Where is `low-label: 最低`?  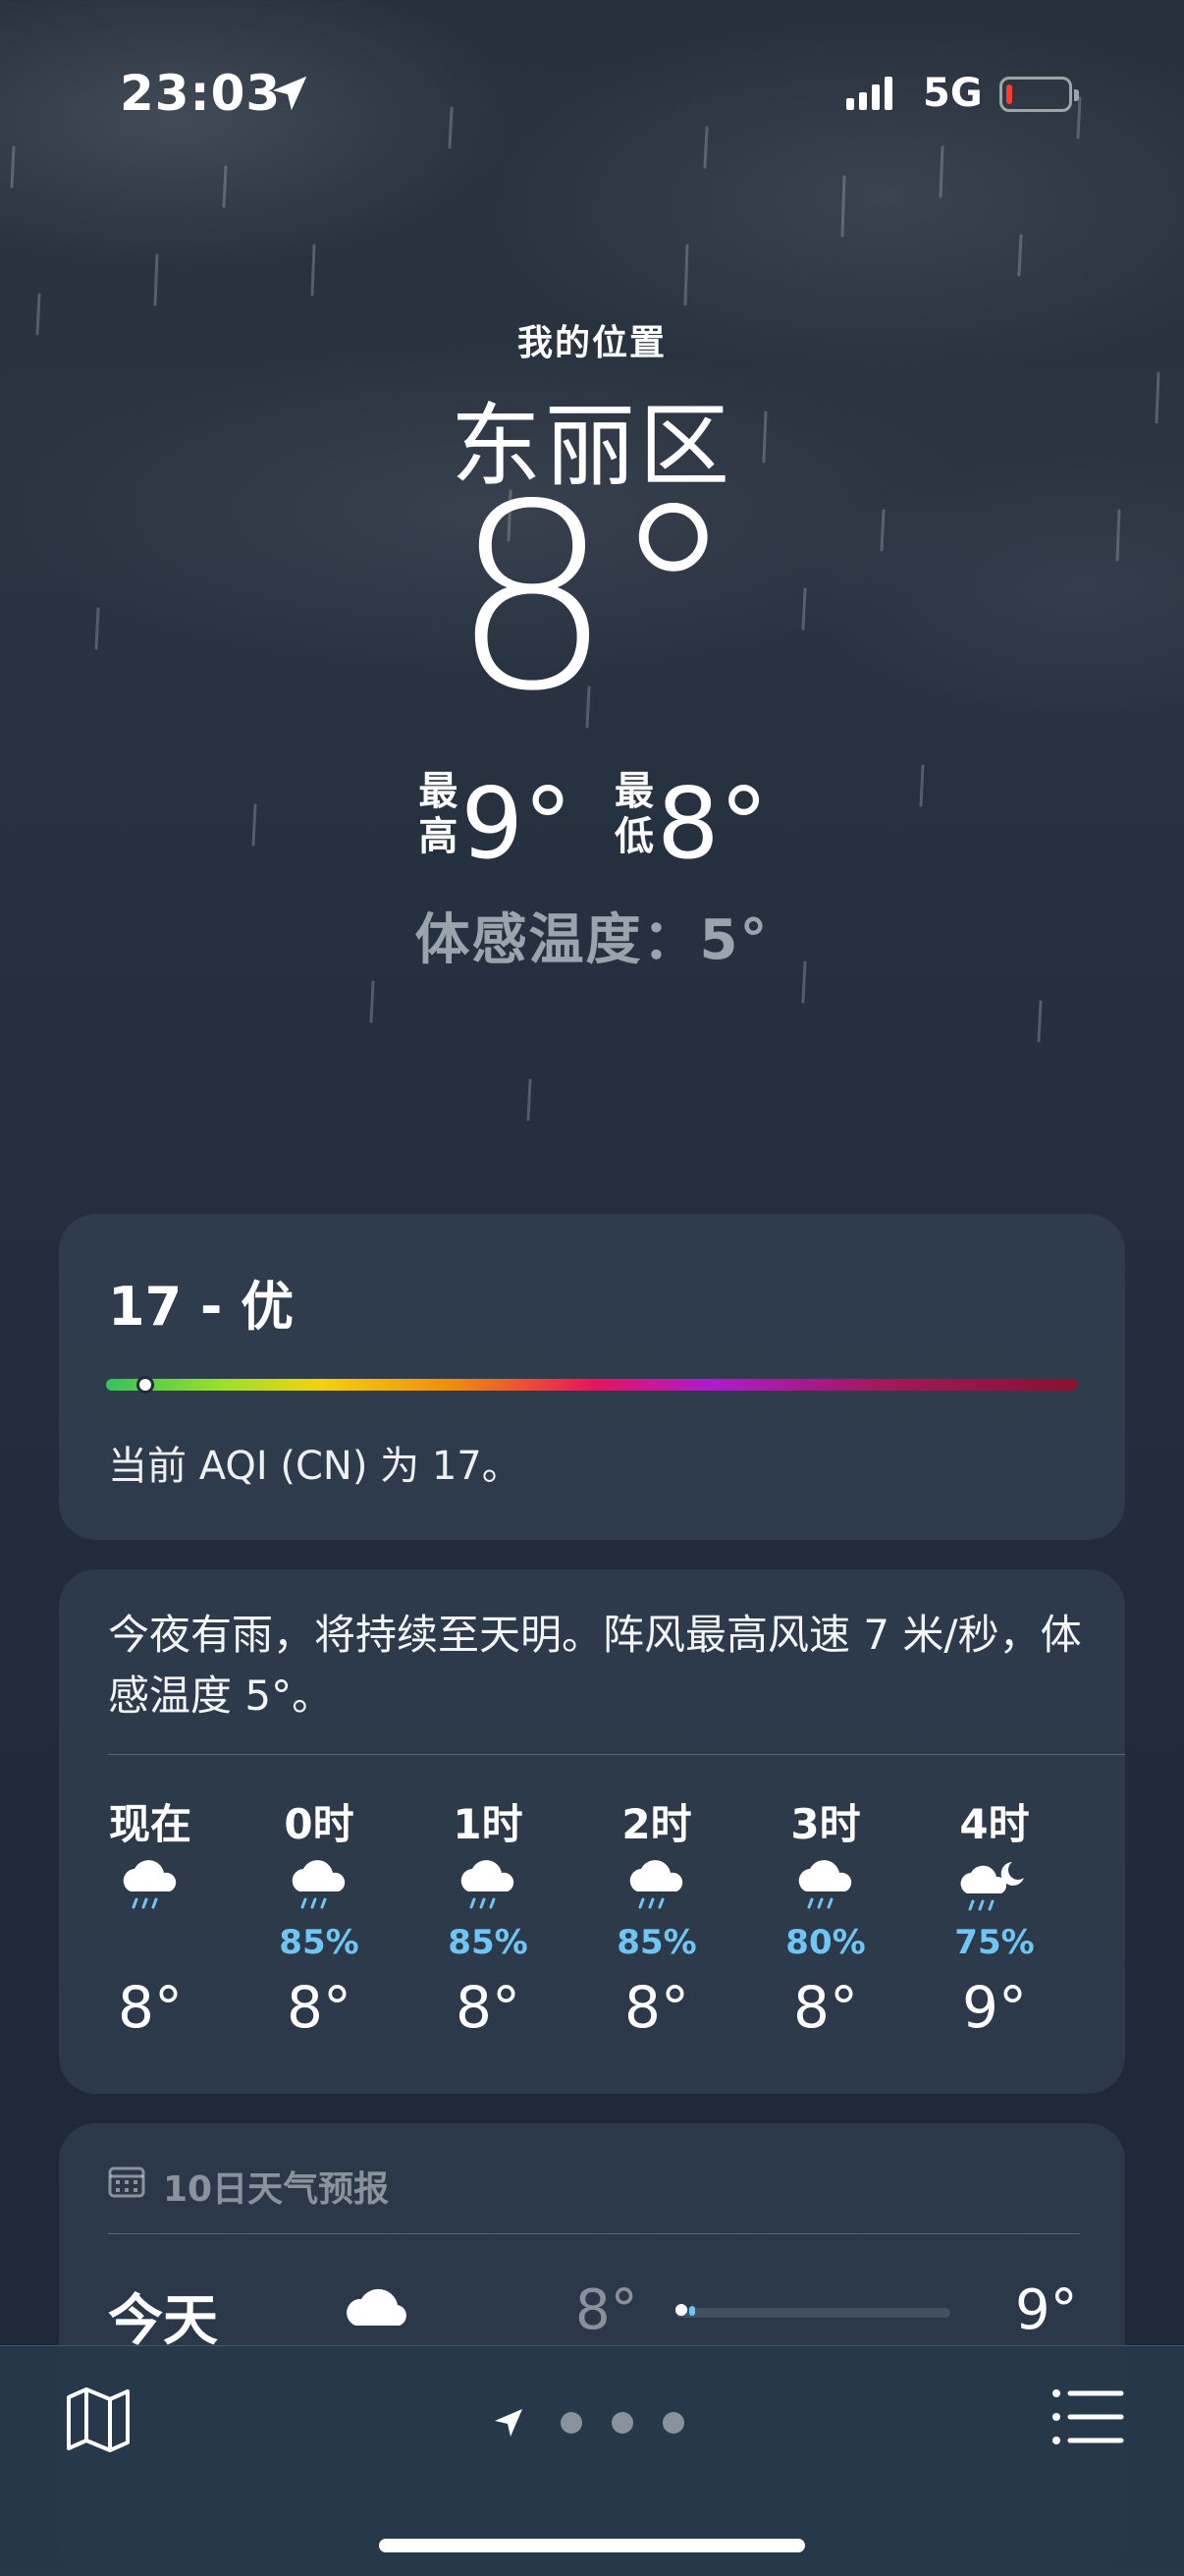
low-label: 最低 is located at coordinates (634, 814).